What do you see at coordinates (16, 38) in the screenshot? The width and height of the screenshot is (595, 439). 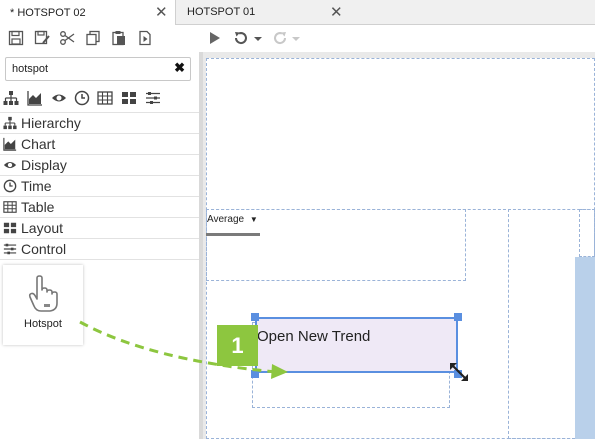 I see `save-icon` at bounding box center [16, 38].